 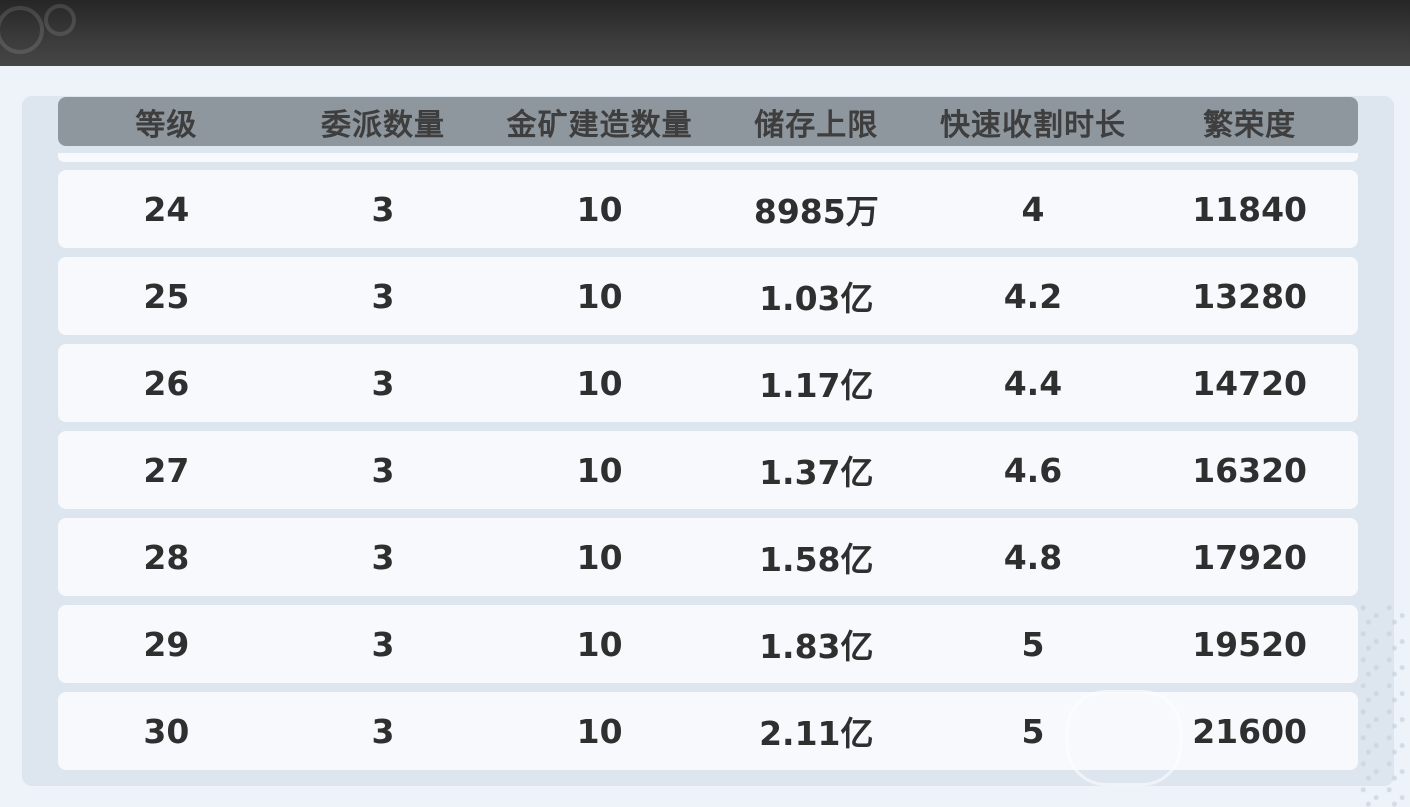 I want to click on cell-level: 30, so click(x=166, y=731).